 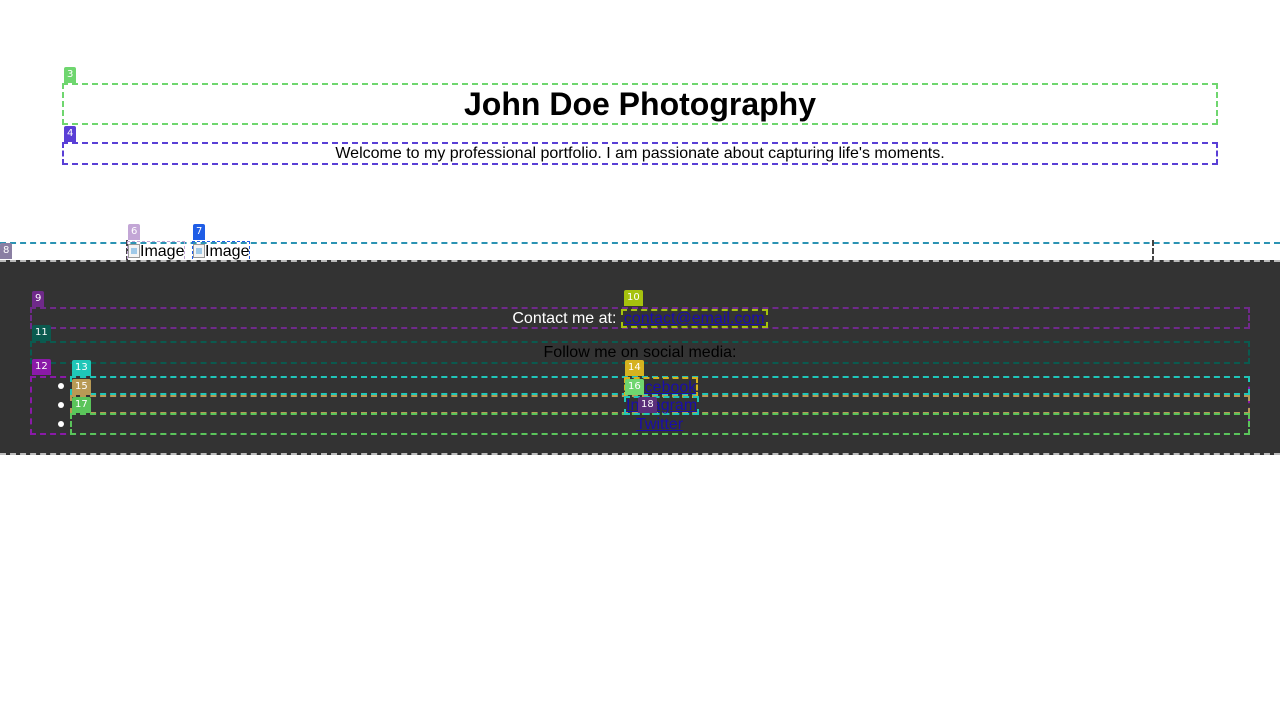 I want to click on som-label-12: 12, so click(x=41, y=367).